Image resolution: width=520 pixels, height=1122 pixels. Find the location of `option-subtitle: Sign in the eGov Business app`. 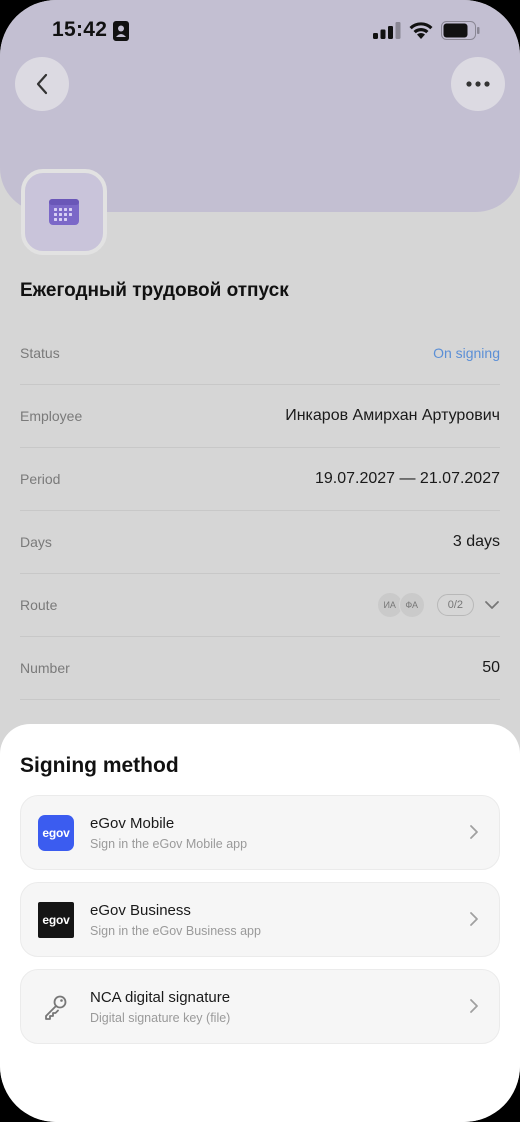

option-subtitle: Sign in the eGov Business app is located at coordinates (175, 931).